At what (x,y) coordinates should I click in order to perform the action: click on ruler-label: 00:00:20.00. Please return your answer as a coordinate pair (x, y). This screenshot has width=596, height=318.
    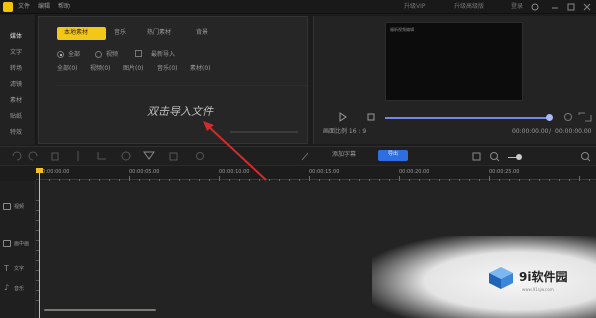
    Looking at the image, I should click on (414, 172).